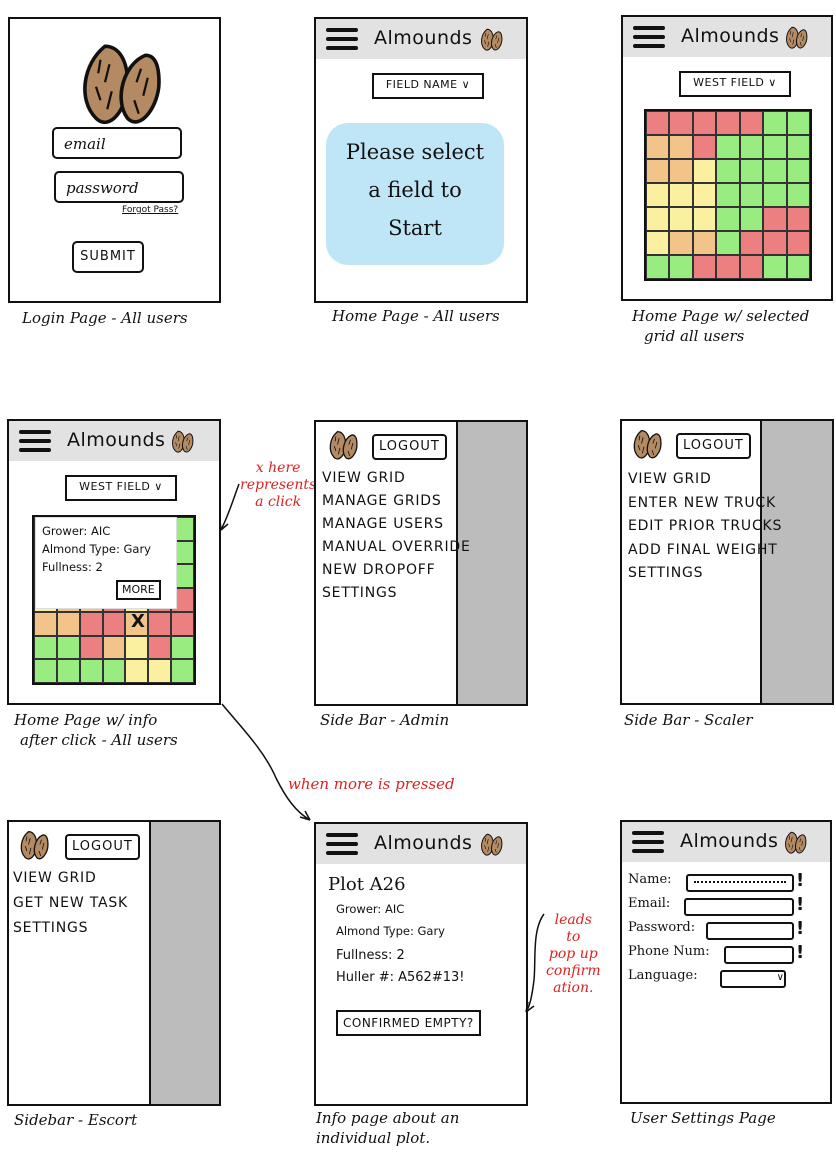 This screenshot has height=1156, width=836. I want to click on menu-item-edit-prior-trucks: EDIT PRIOR TRUCKS, so click(705, 526).